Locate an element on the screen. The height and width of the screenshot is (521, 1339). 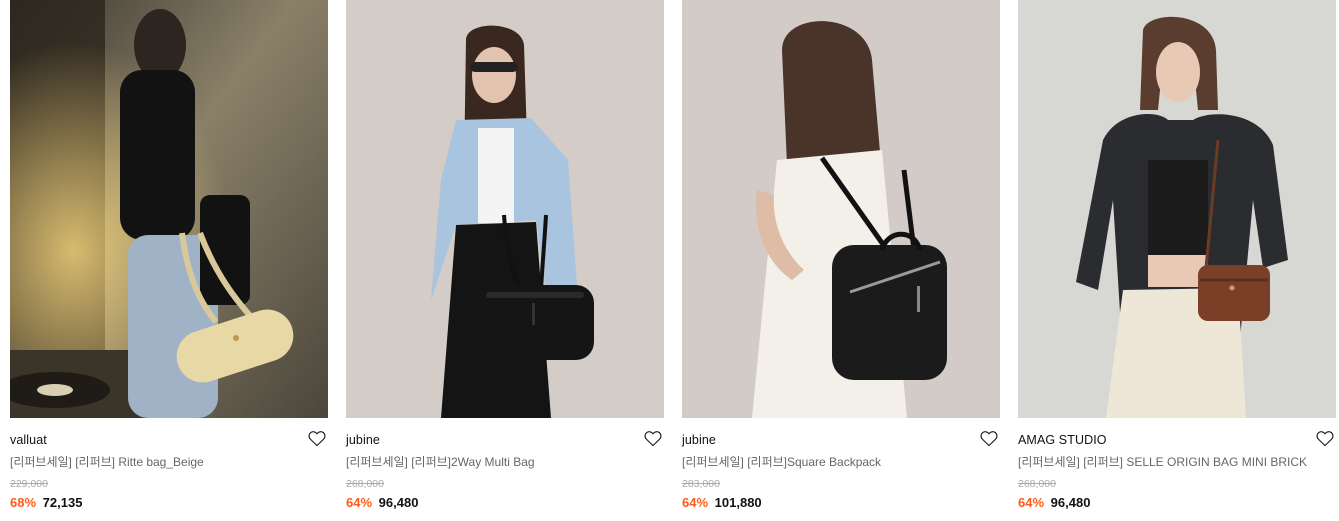
price-row: 68% 72,135 is located at coordinates (169, 503).